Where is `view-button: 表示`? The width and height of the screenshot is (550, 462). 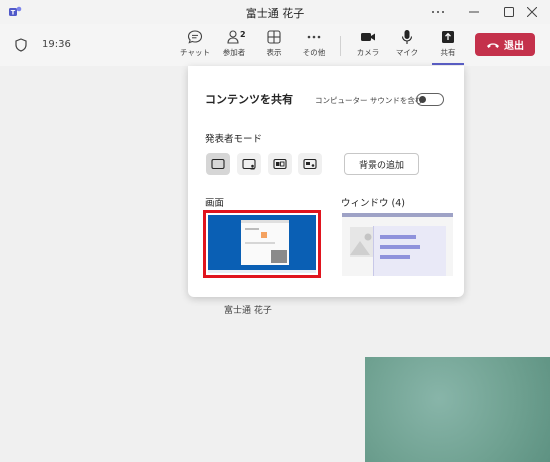
view-button: 表示 is located at coordinates (274, 45).